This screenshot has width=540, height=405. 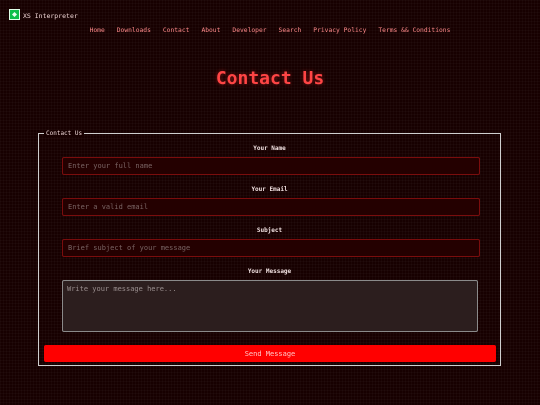 What do you see at coordinates (14, 14) in the screenshot?
I see `app-logo-icon` at bounding box center [14, 14].